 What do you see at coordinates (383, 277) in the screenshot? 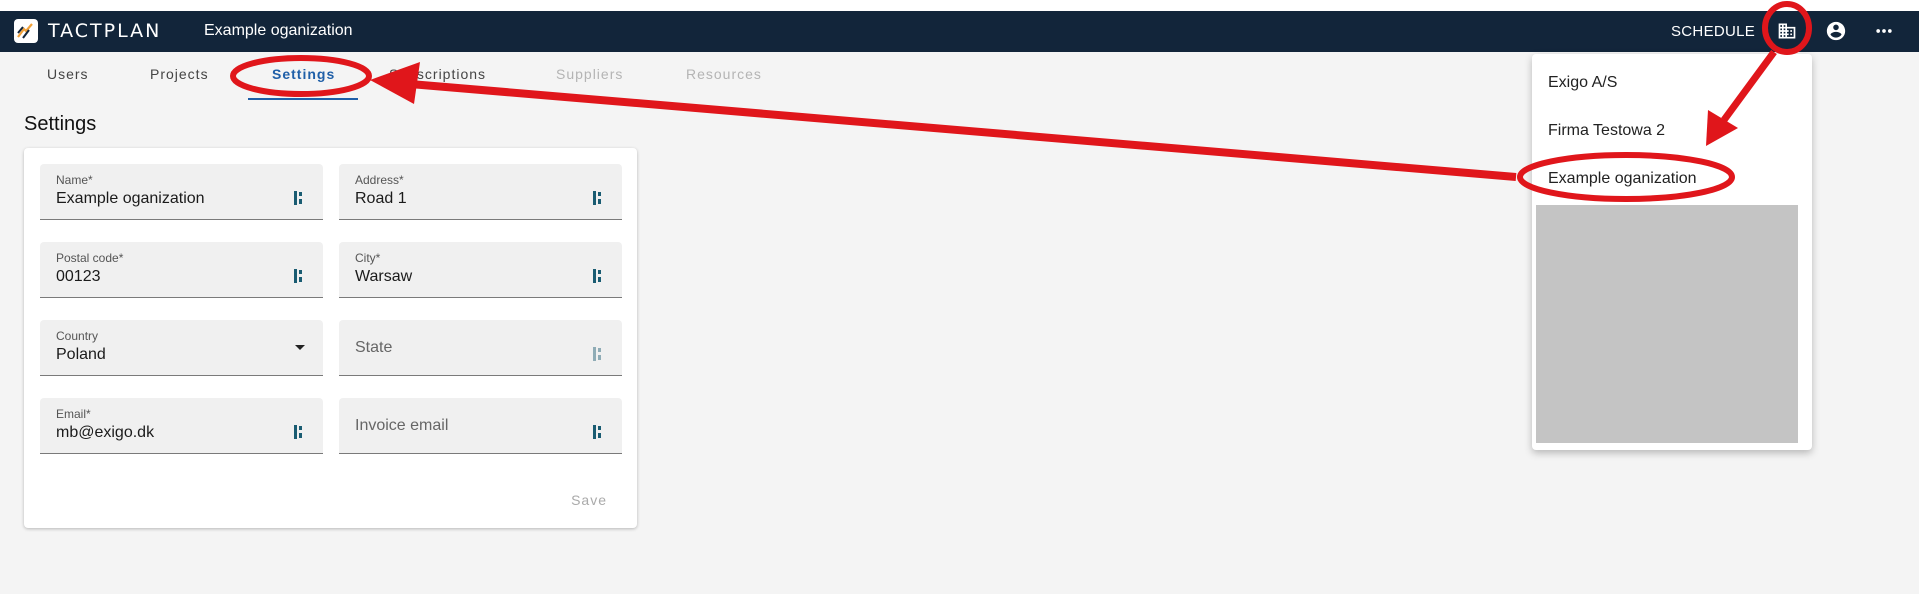
I see `city-value: Warsaw` at bounding box center [383, 277].